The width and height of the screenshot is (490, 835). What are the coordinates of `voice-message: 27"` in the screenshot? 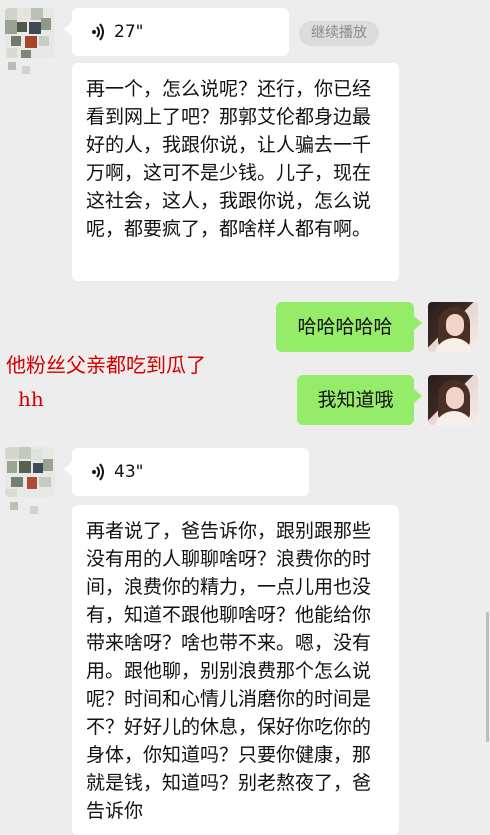 It's located at (176, 32).